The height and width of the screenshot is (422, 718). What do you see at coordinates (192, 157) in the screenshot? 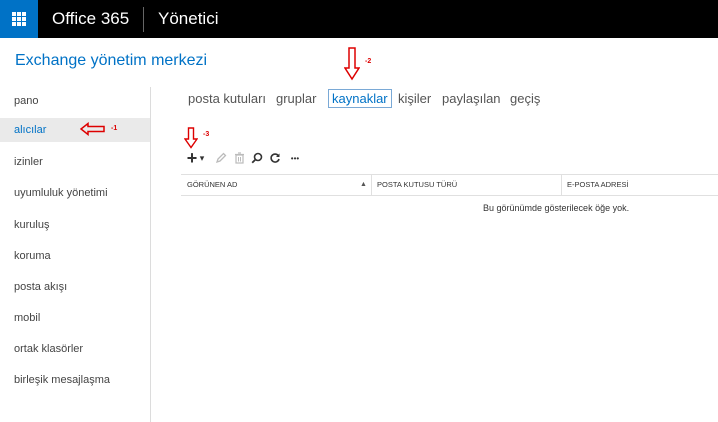
I see `plus-icon: +` at bounding box center [192, 157].